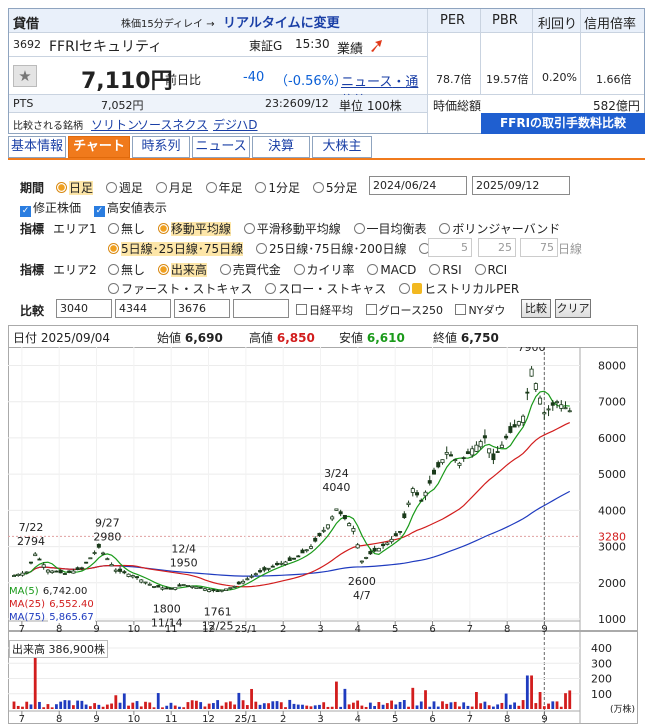 This screenshot has width=653, height=726. Describe the element at coordinates (126, 229) in the screenshot. I see `area1-none: 無し` at that location.